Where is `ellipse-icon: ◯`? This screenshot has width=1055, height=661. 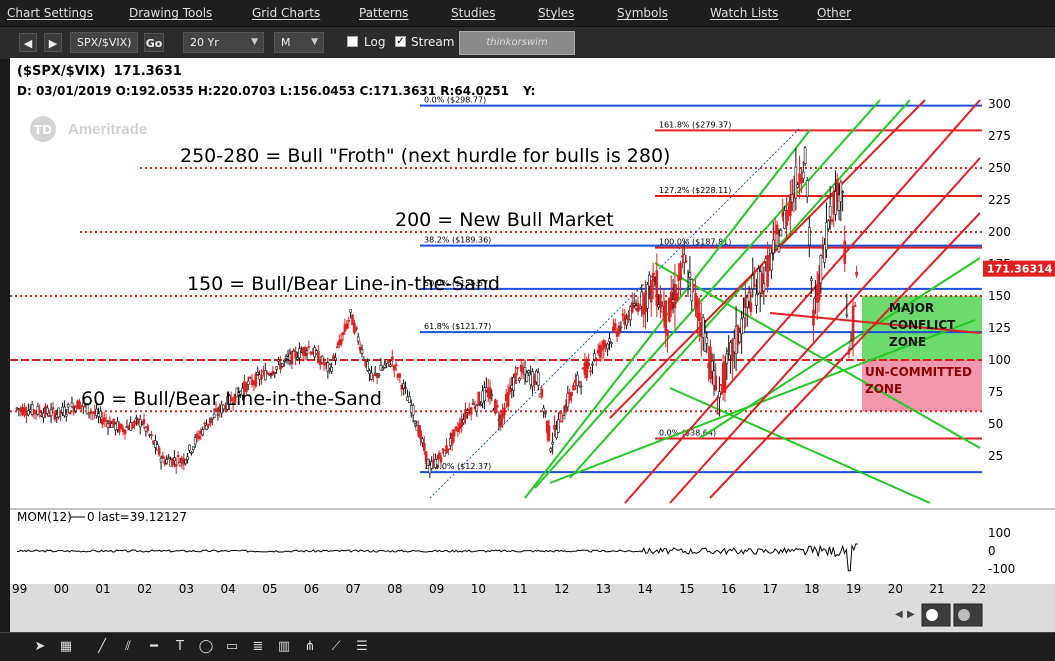
ellipse-icon: ◯ is located at coordinates (206, 647).